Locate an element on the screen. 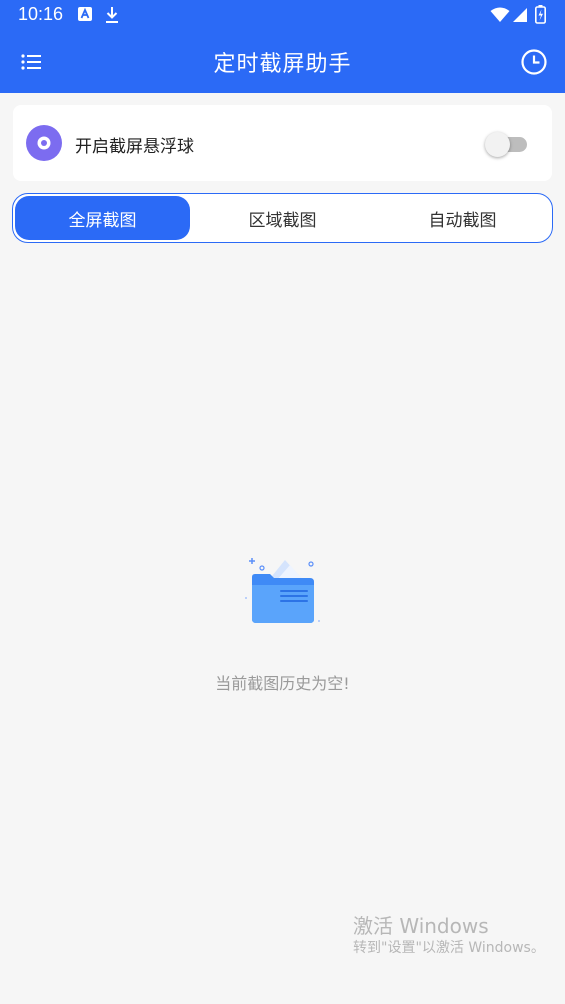  download-icon is located at coordinates (112, 17).